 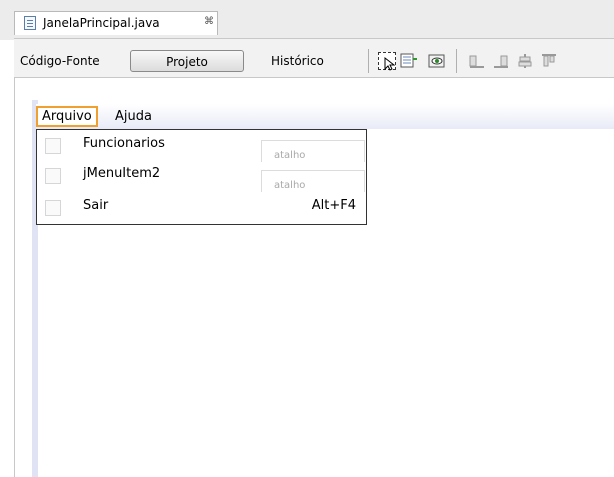 What do you see at coordinates (437, 61) in the screenshot?
I see `preview-design-icon` at bounding box center [437, 61].